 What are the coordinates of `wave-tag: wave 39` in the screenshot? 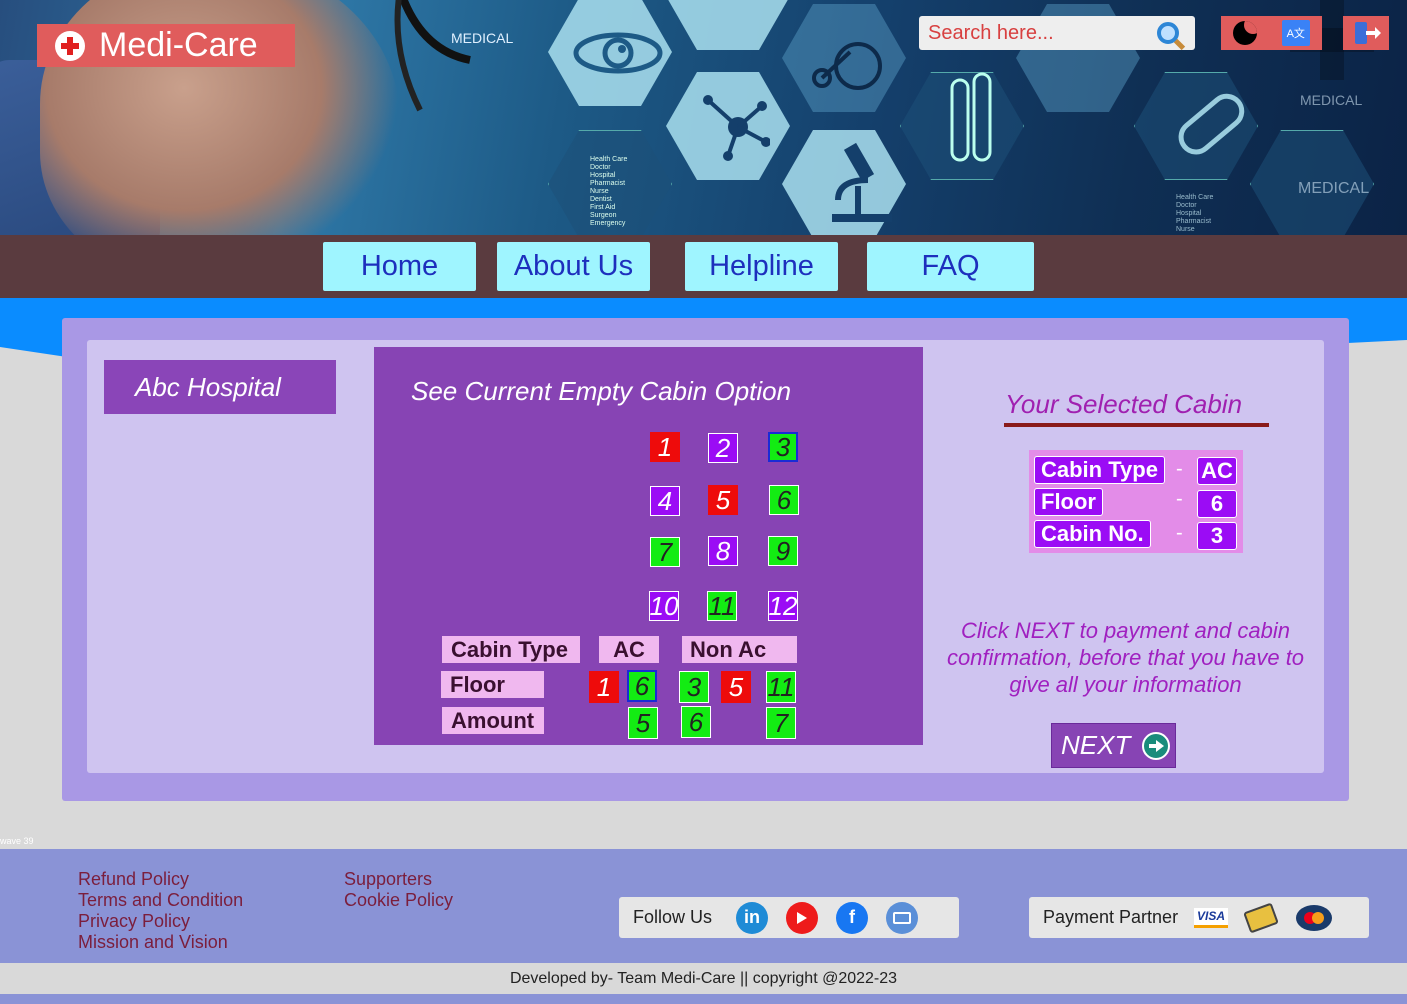 It's located at (17, 841).